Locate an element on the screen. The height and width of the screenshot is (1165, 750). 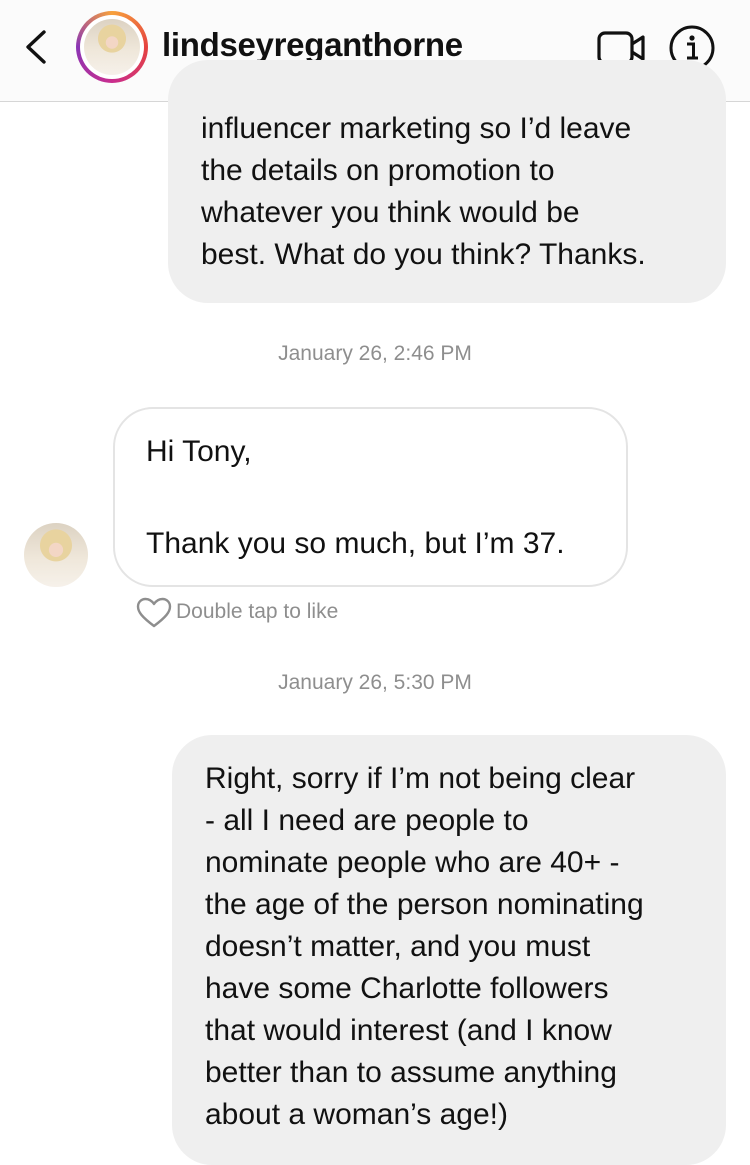
avatar-photo is located at coordinates (112, 47).